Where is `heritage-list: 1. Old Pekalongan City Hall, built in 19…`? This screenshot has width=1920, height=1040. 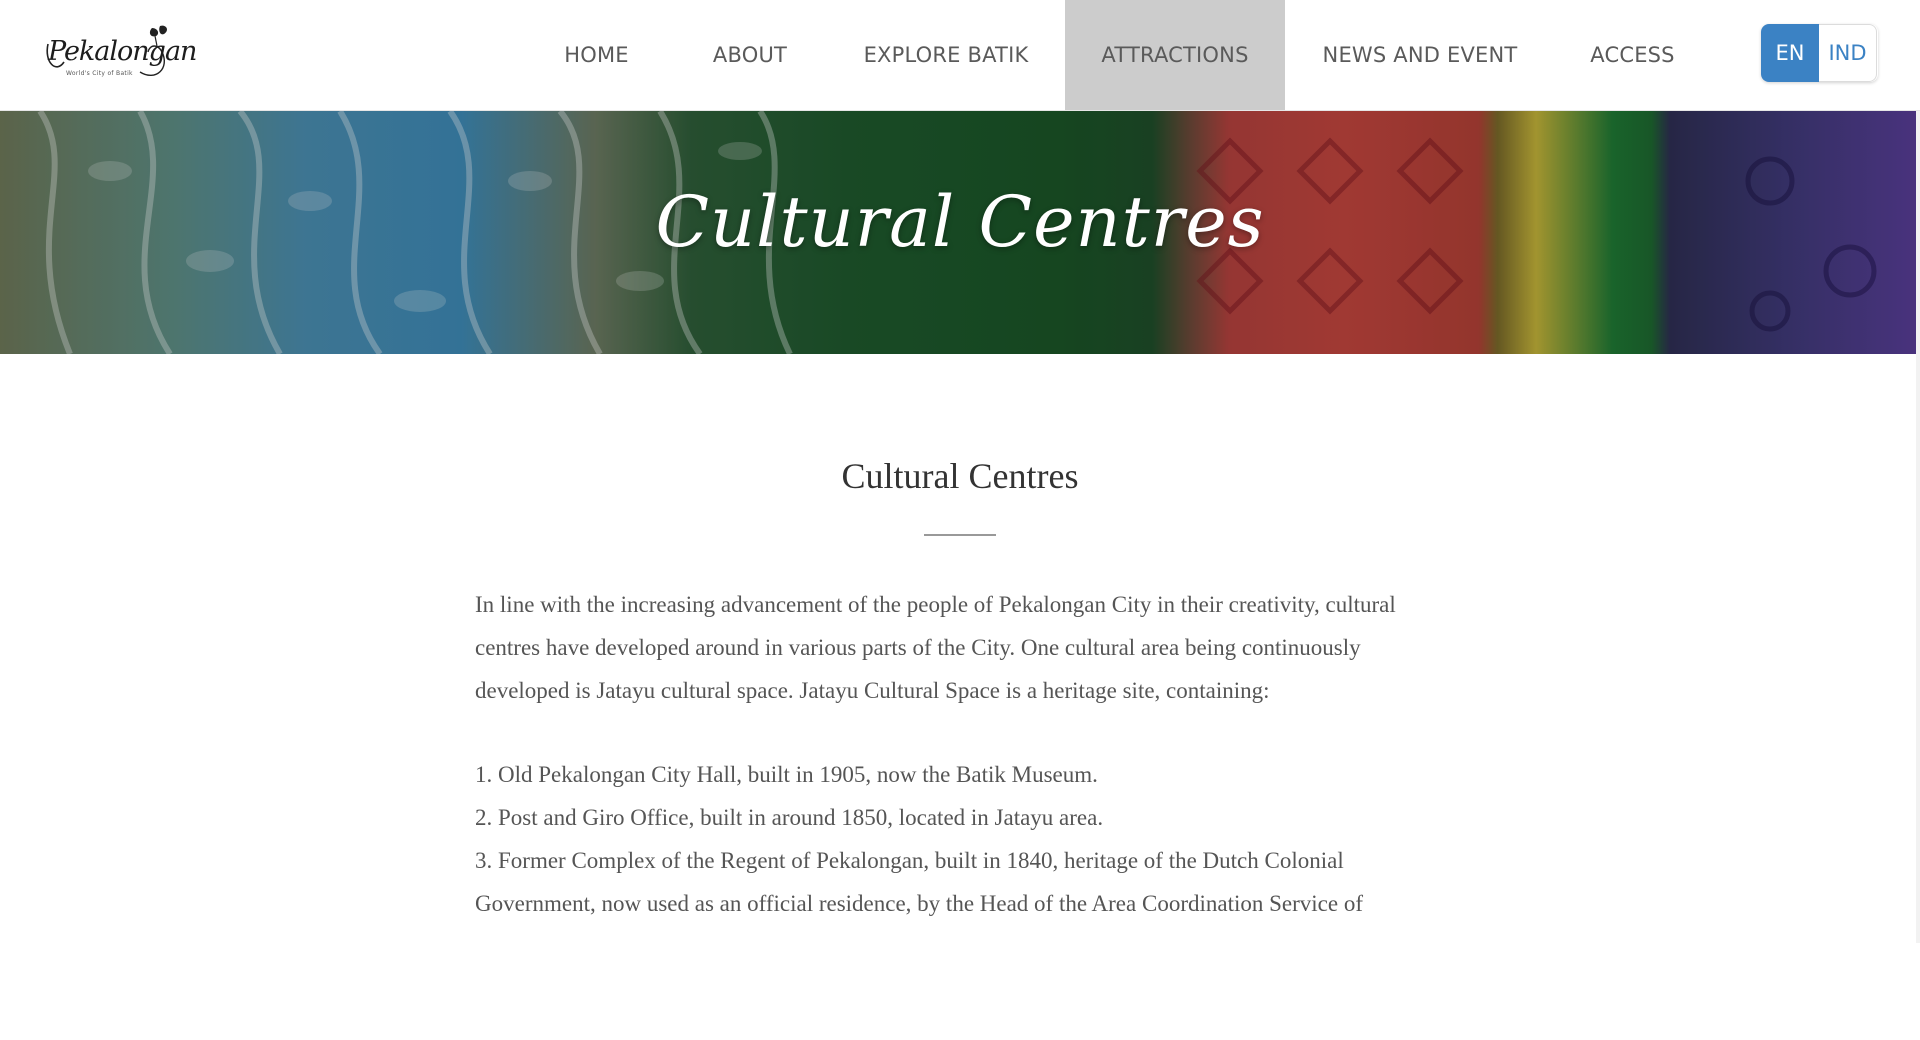
heritage-list: 1. Old Pekalongan City Hall, built in 19… is located at coordinates (960, 839).